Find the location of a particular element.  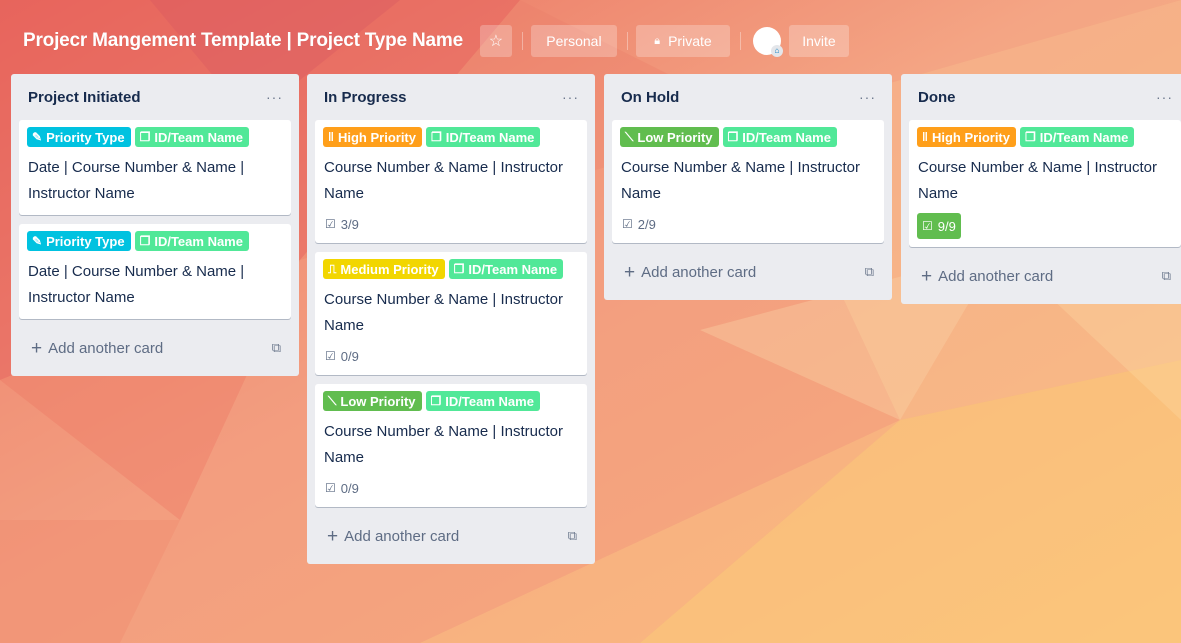

list-title: On Hold is located at coordinates (650, 97).